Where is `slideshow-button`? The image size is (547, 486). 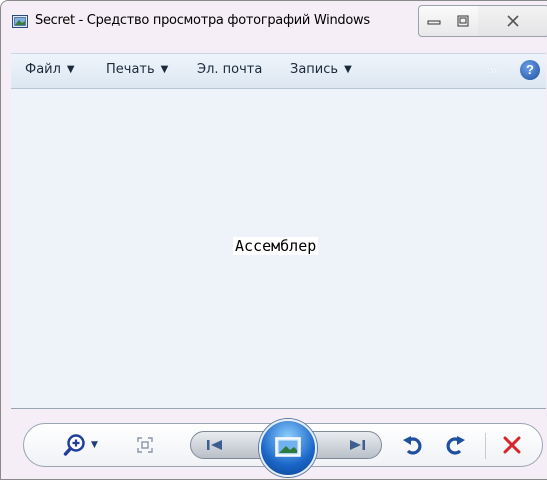 slideshow-button is located at coordinates (288, 448).